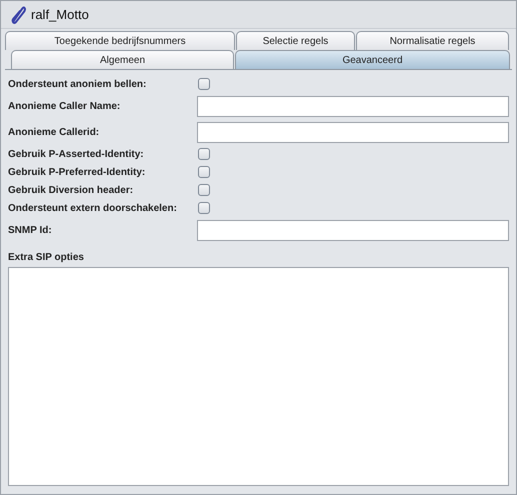  What do you see at coordinates (18, 14) in the screenshot?
I see `paperclip-icon` at bounding box center [18, 14].